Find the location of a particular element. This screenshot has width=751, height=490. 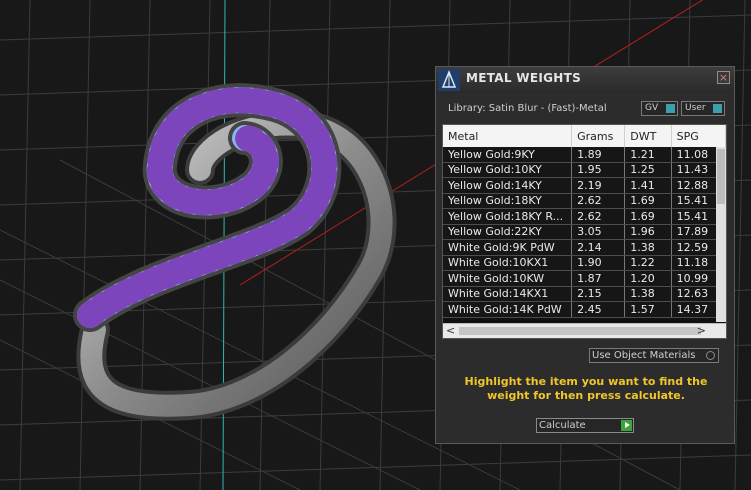

cell-dwt: 1.41 is located at coordinates (648, 185).